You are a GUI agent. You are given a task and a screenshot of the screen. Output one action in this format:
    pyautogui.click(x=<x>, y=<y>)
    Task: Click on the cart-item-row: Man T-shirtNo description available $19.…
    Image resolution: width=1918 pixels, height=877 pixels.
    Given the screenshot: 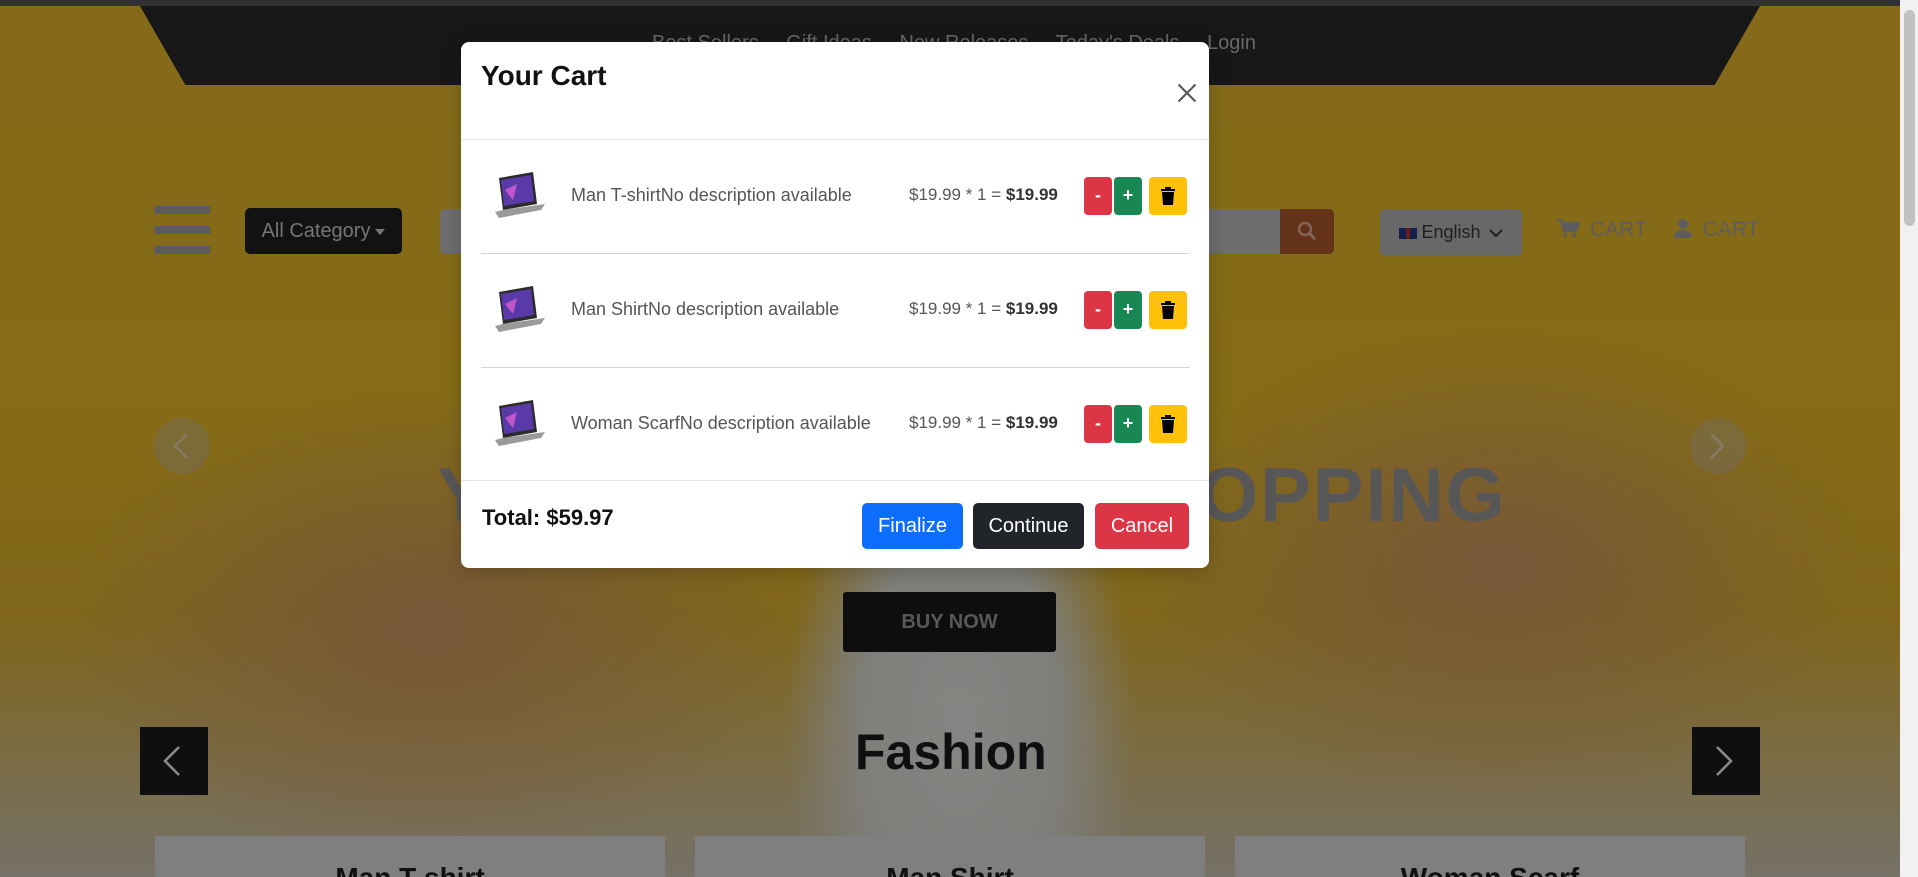 What is the action you would take?
    pyautogui.click(x=835, y=197)
    